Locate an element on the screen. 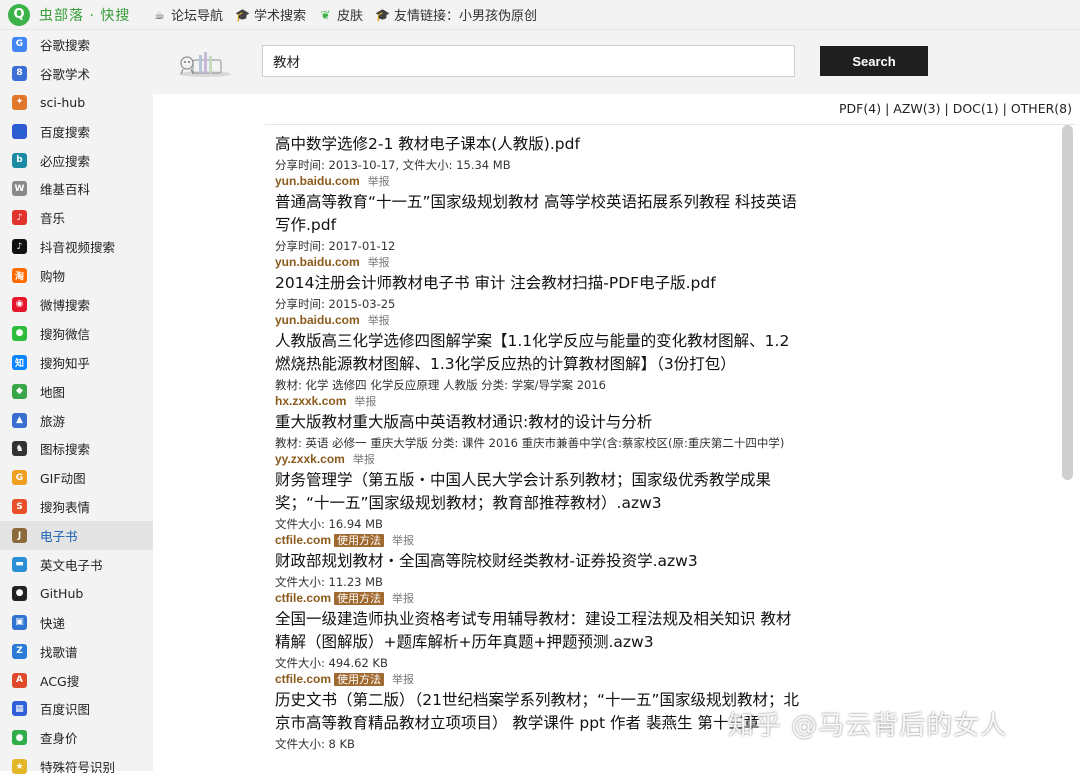 The height and width of the screenshot is (781, 1080). sidebar-item: ▣ 快递 is located at coordinates (76, 622).